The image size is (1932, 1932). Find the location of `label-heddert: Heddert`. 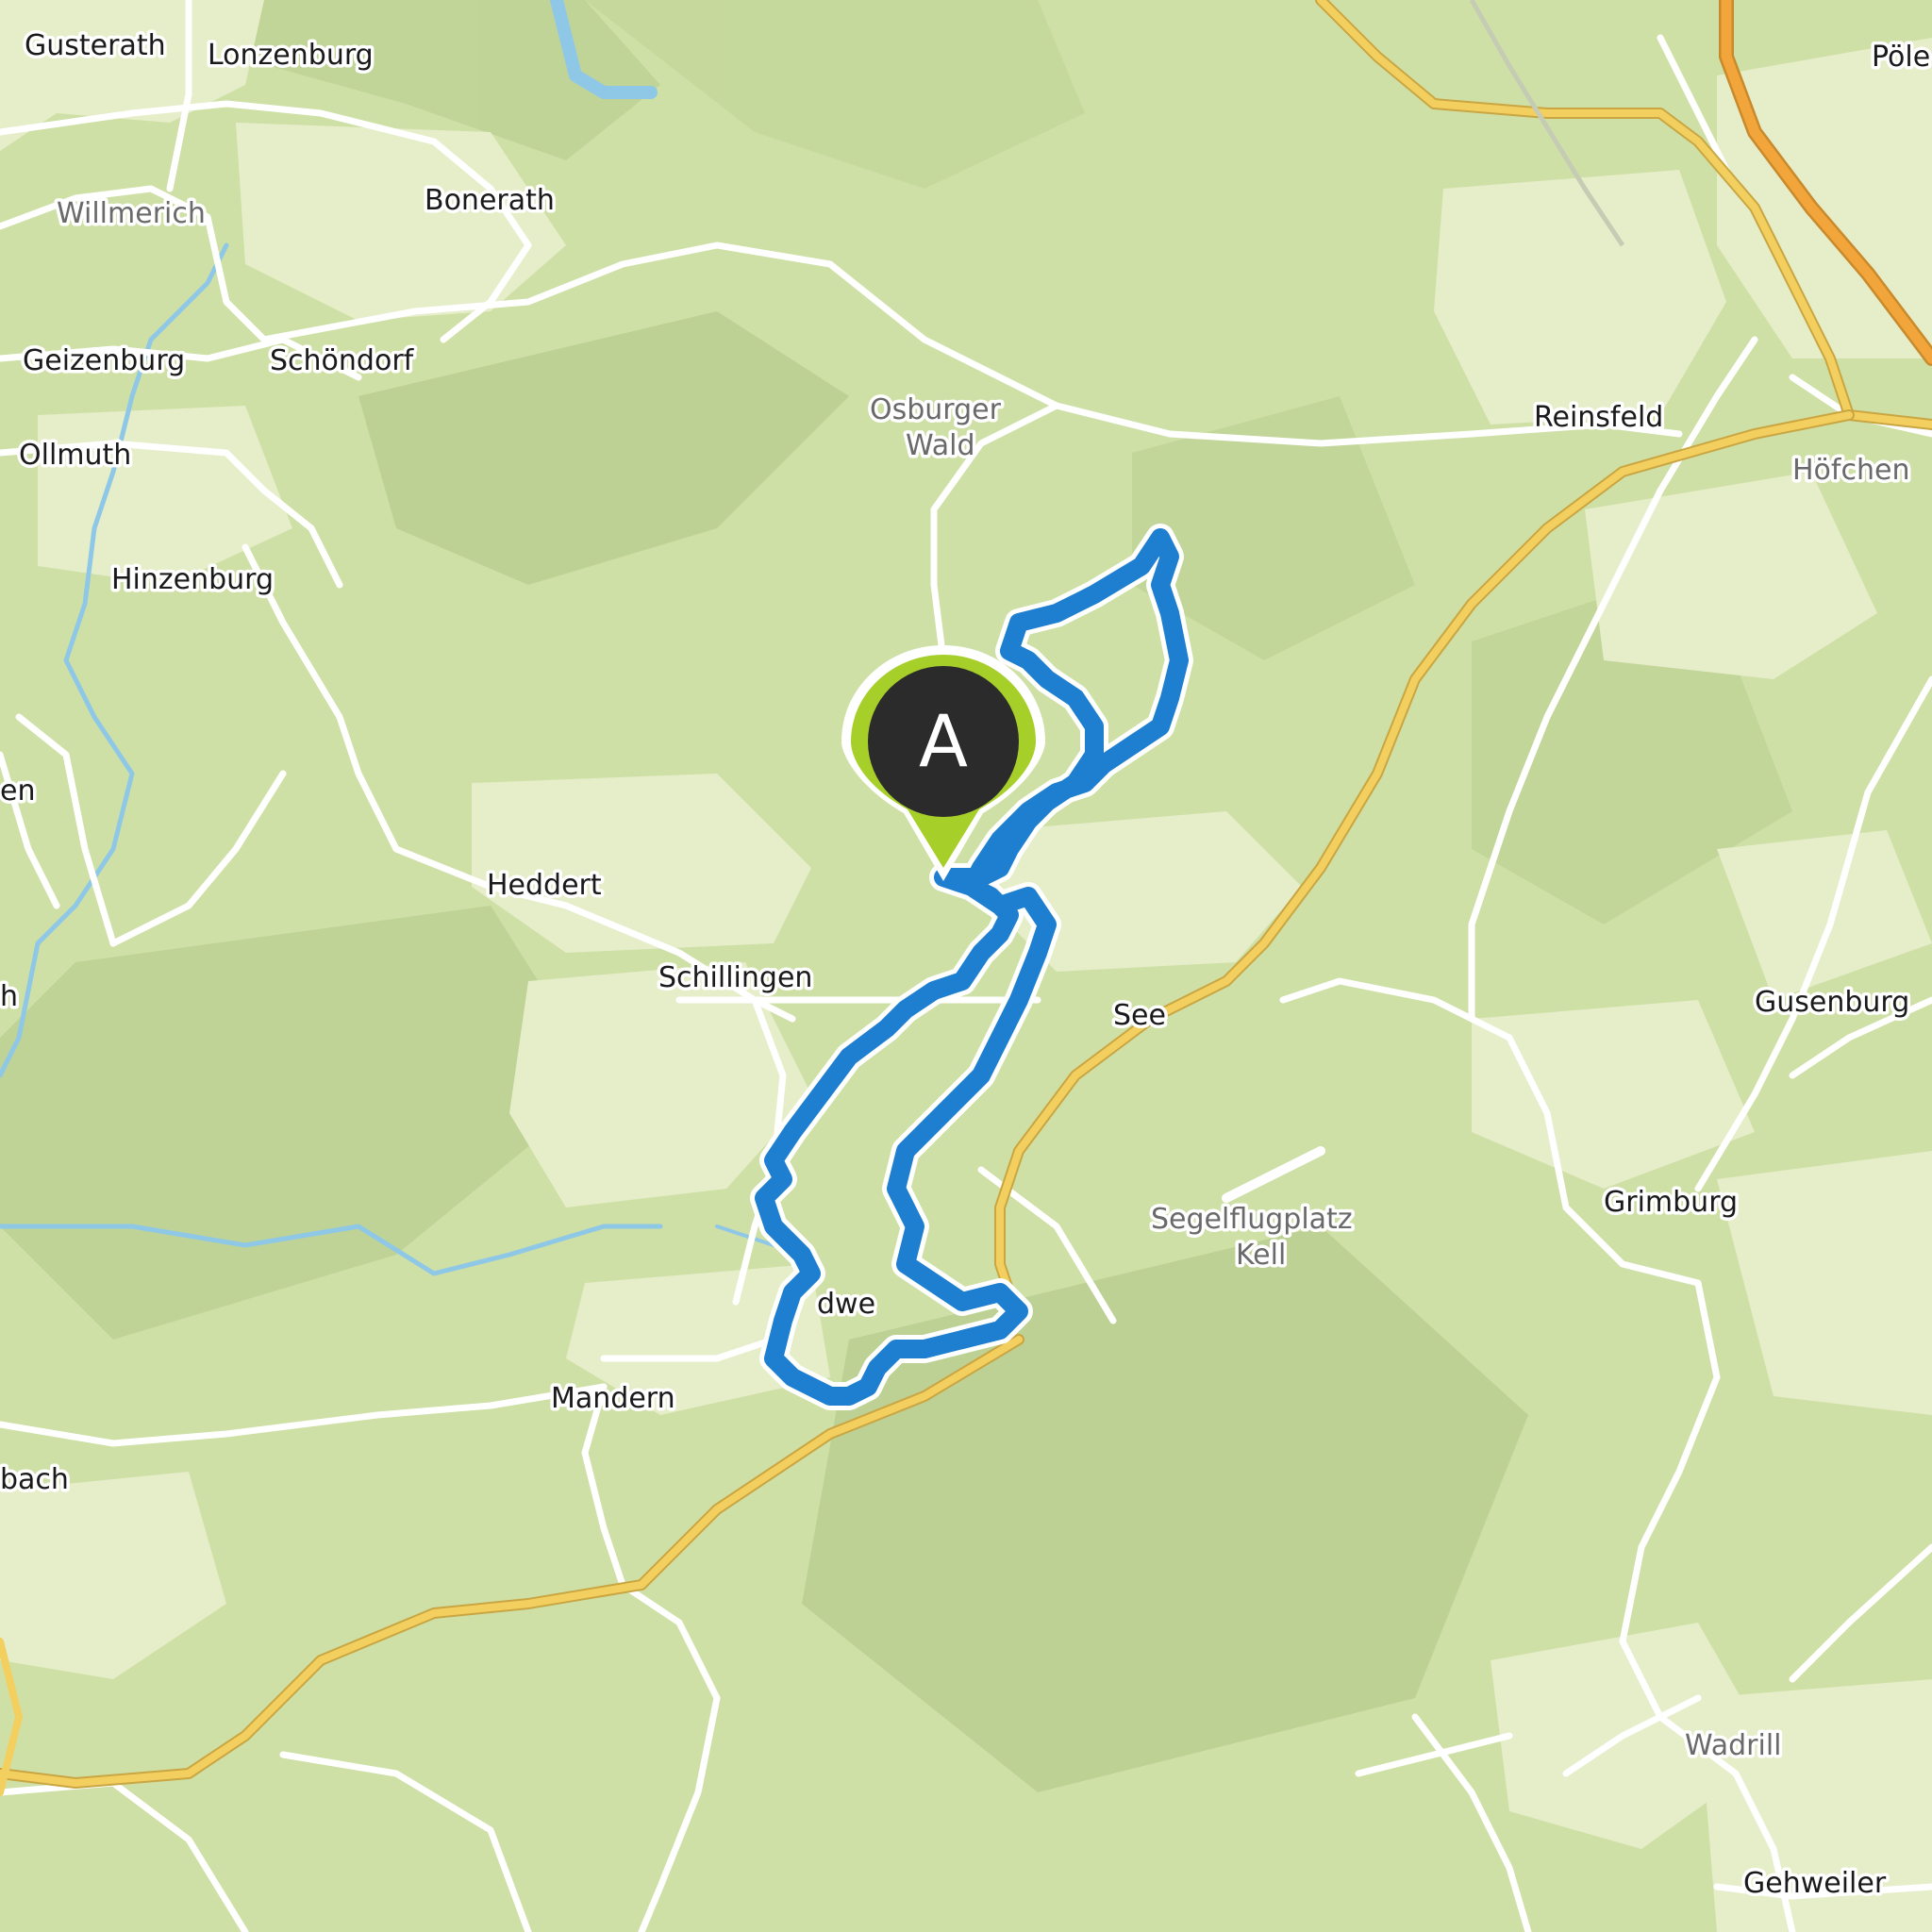

label-heddert: Heddert is located at coordinates (545, 886).